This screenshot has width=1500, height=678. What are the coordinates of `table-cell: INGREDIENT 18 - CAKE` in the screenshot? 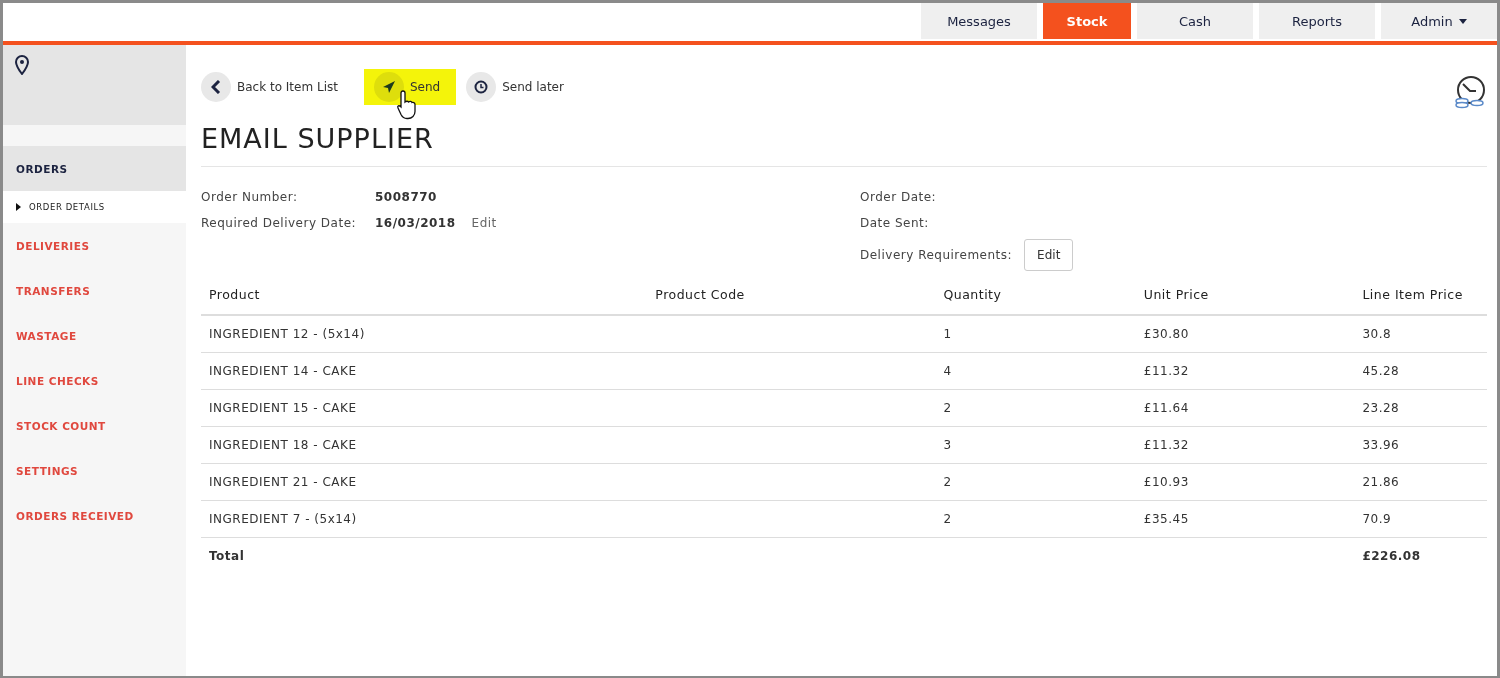 It's located at (424, 444).